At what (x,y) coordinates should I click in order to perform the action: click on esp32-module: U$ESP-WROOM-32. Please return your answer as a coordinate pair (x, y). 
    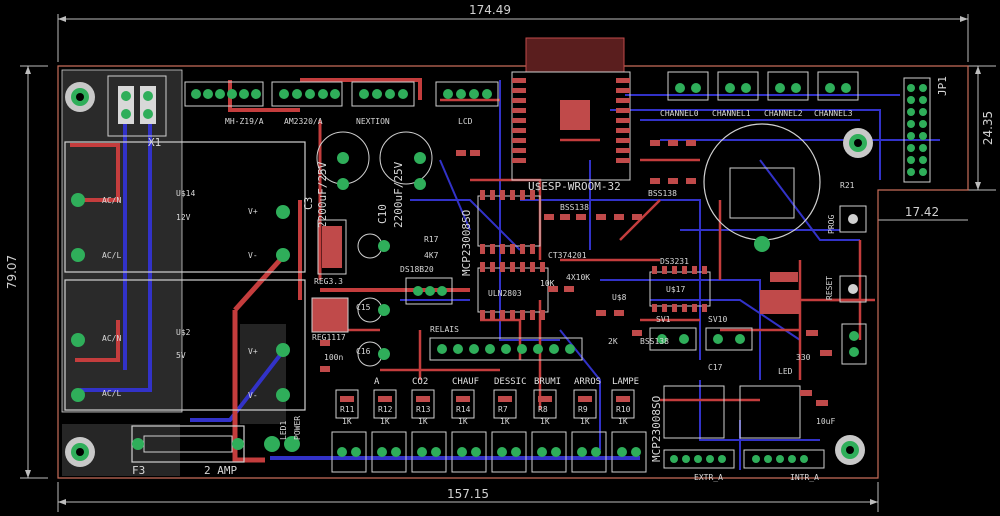
    Looking at the image, I should click on (571, 115).